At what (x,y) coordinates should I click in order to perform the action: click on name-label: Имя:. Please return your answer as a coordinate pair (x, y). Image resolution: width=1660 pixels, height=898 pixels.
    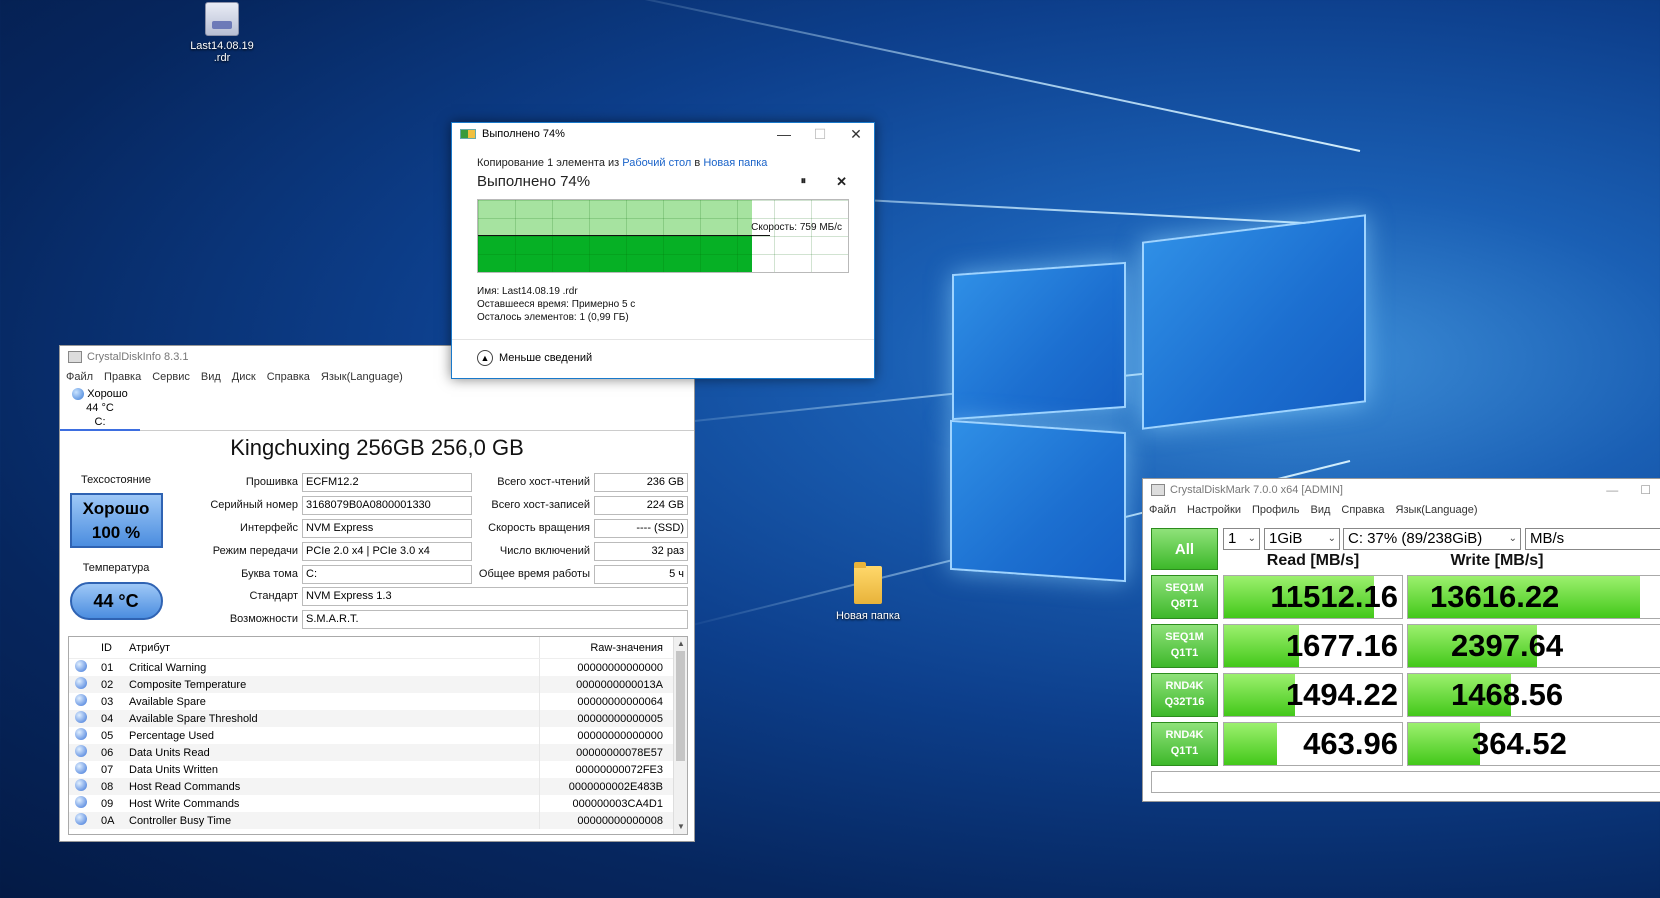
    Looking at the image, I should click on (488, 291).